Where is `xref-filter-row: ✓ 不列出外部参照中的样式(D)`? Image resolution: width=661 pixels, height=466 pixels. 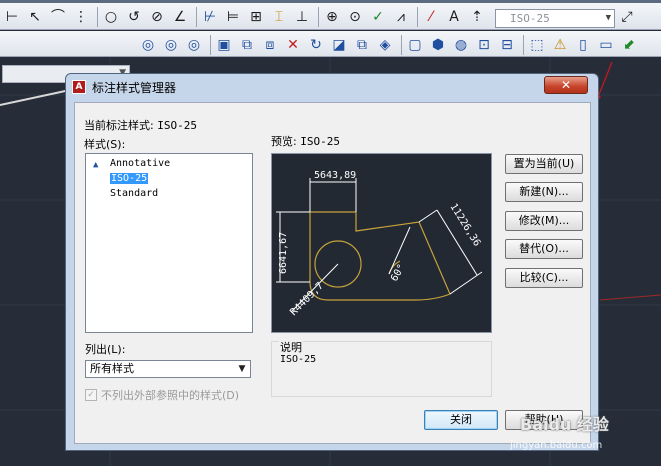 xref-filter-row: ✓ 不列出外部参照中的样式(D) is located at coordinates (162, 395).